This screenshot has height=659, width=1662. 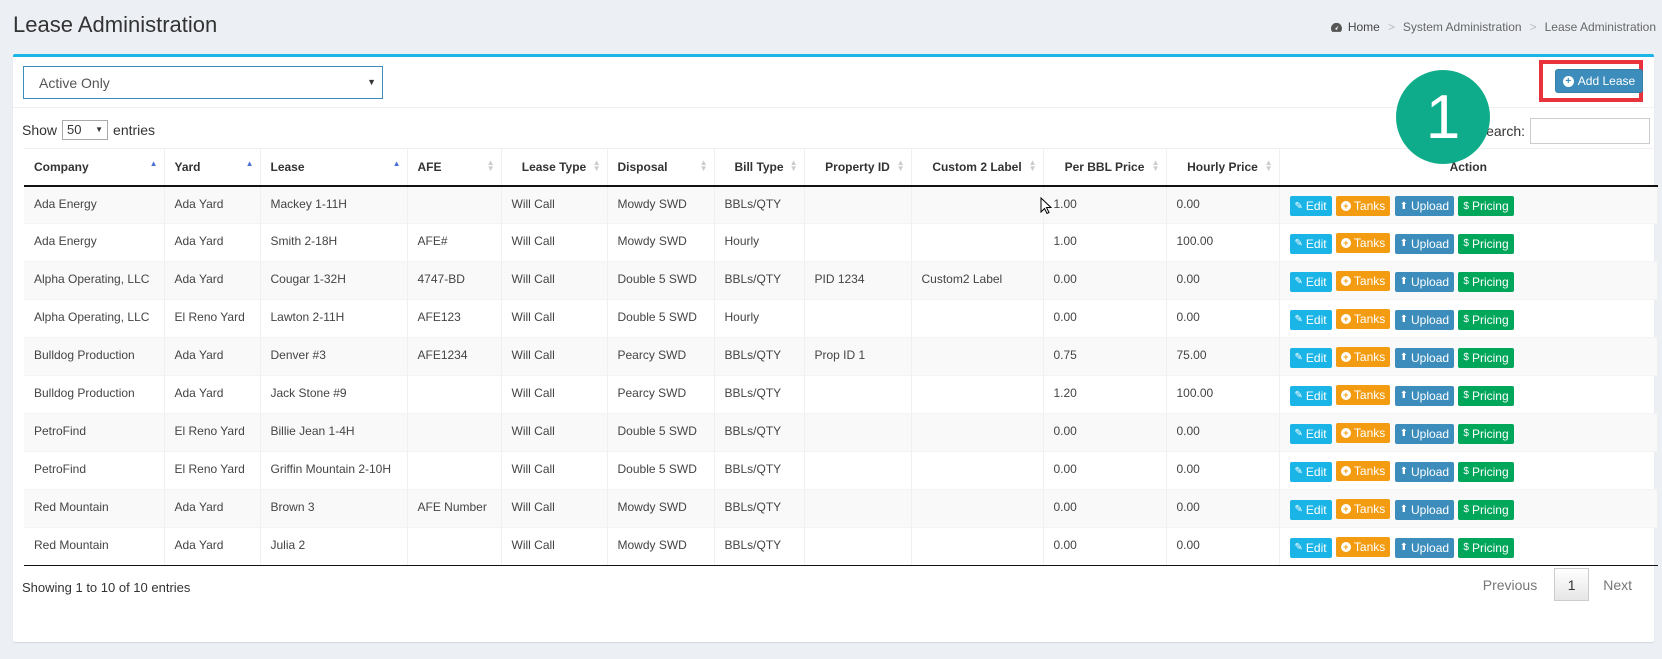 I want to click on cell-per-bbl-price: 0.75, so click(x=1105, y=356).